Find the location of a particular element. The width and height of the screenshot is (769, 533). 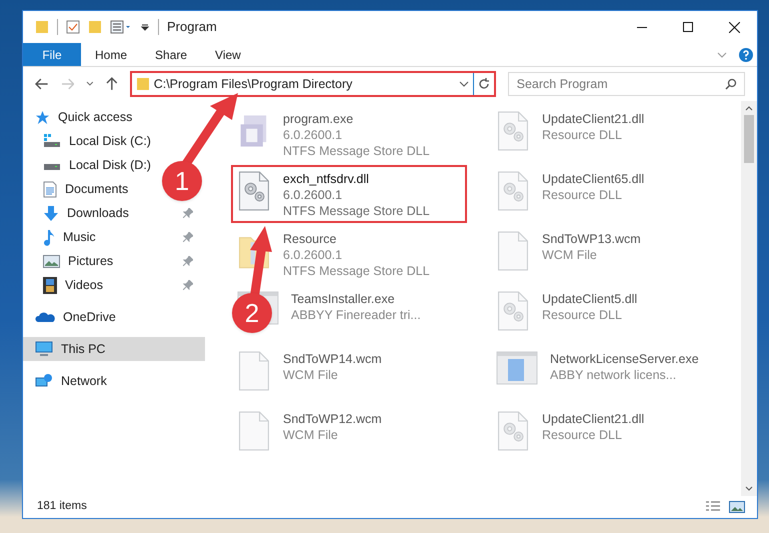

sidebar-item: Local Disk (D:) is located at coordinates (89, 165).